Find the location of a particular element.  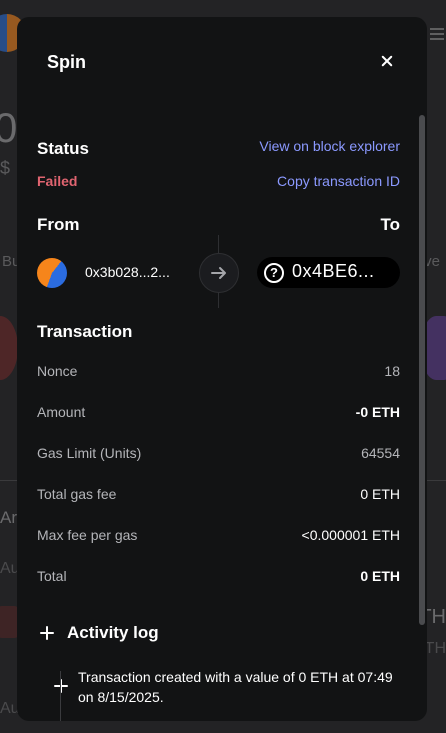

from-account-avatar is located at coordinates (52, 273).